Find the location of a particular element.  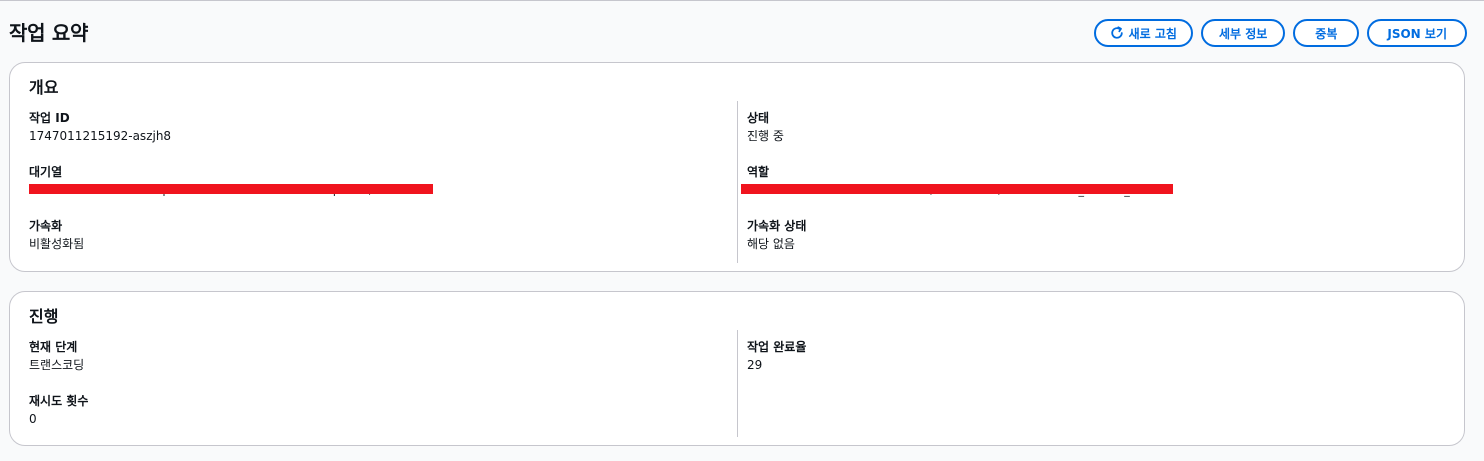

acceleration-field: 가속화 비활성화됨 is located at coordinates (56, 235).